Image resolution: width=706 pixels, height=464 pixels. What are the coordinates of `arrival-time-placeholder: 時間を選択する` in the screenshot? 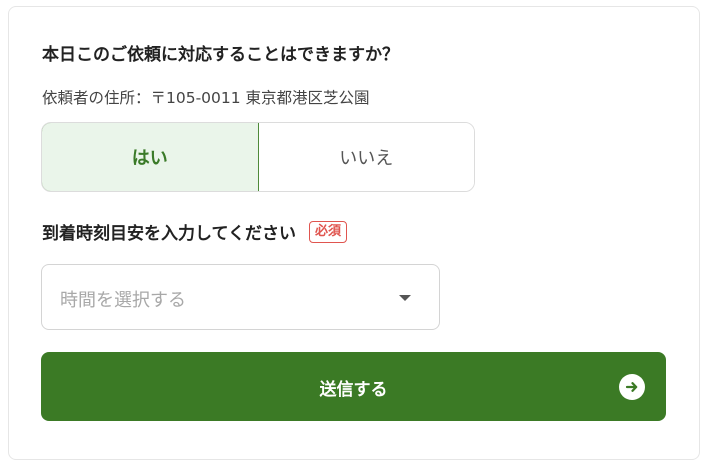 It's located at (123, 300).